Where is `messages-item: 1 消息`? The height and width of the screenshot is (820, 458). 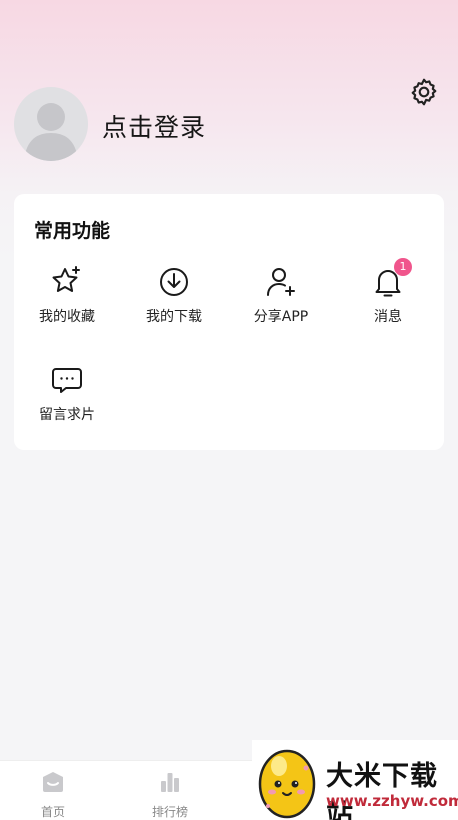 messages-item: 1 消息 is located at coordinates (388, 292).